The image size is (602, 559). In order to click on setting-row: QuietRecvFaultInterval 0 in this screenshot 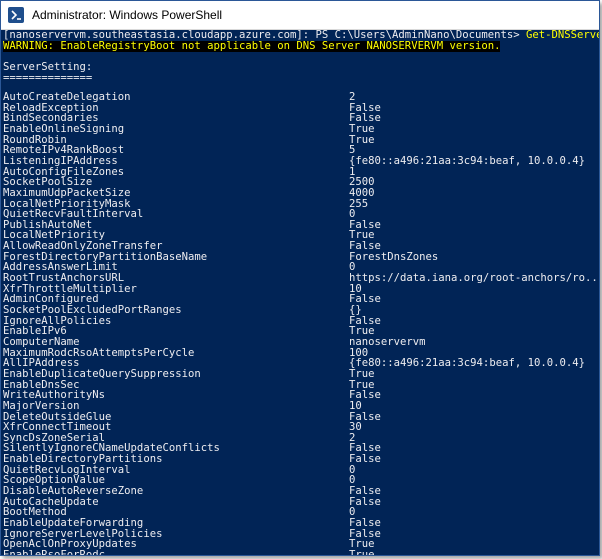, I will do `click(300, 214)`.